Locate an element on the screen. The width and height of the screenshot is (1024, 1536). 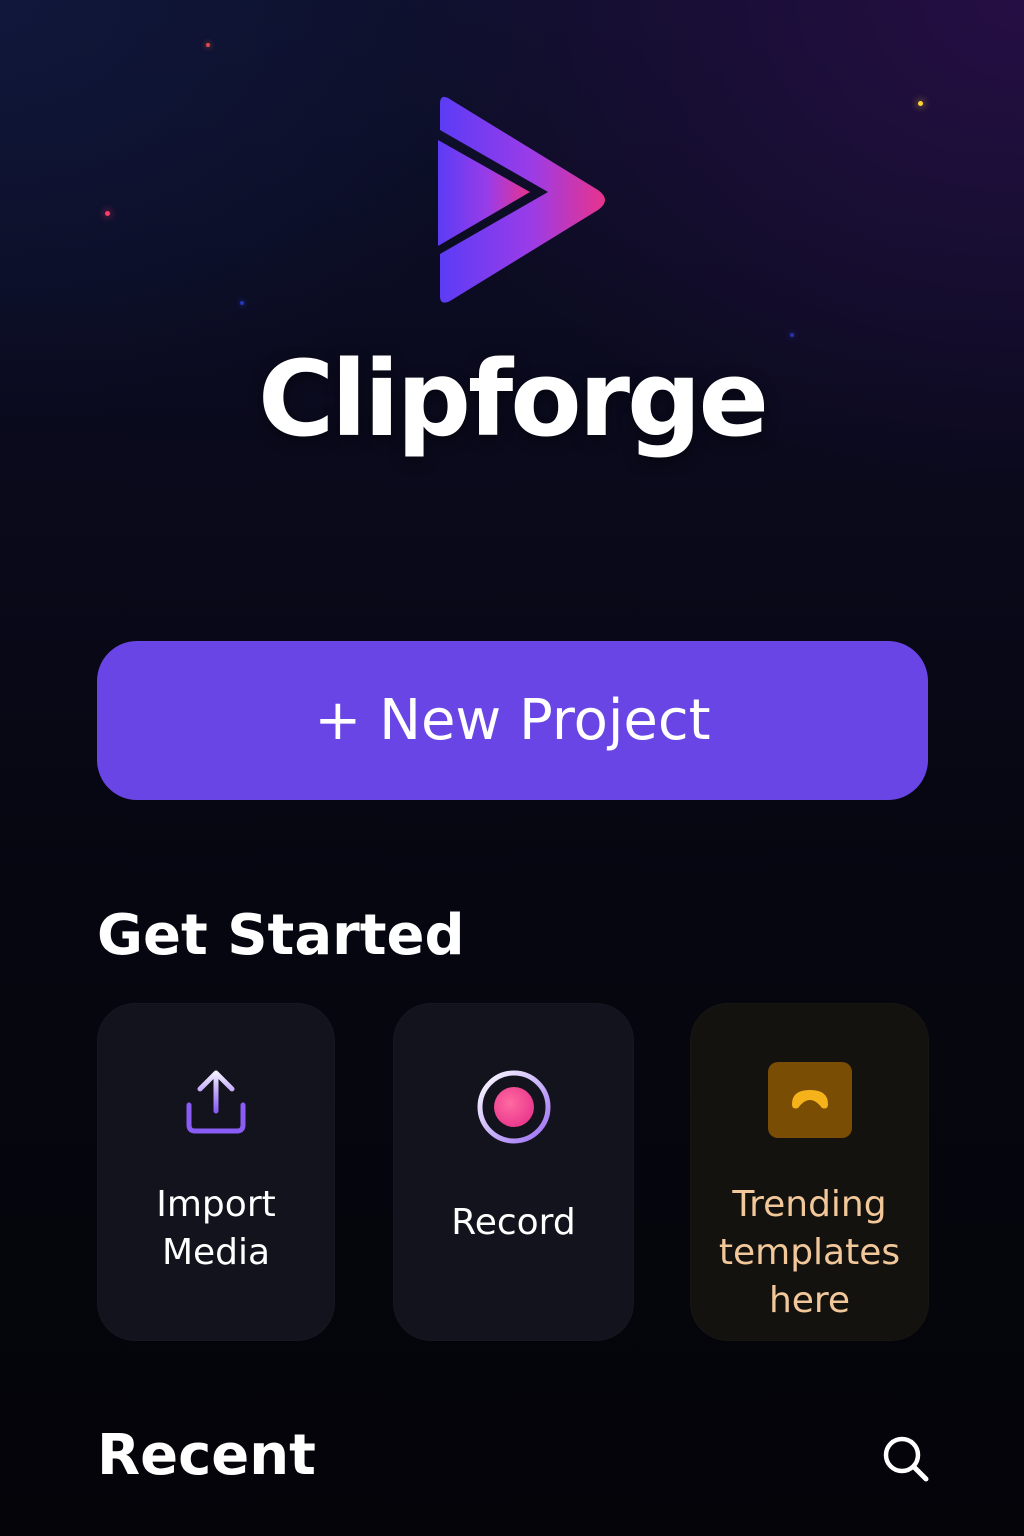
import-media-card: Import Media is located at coordinates (216, 1172).